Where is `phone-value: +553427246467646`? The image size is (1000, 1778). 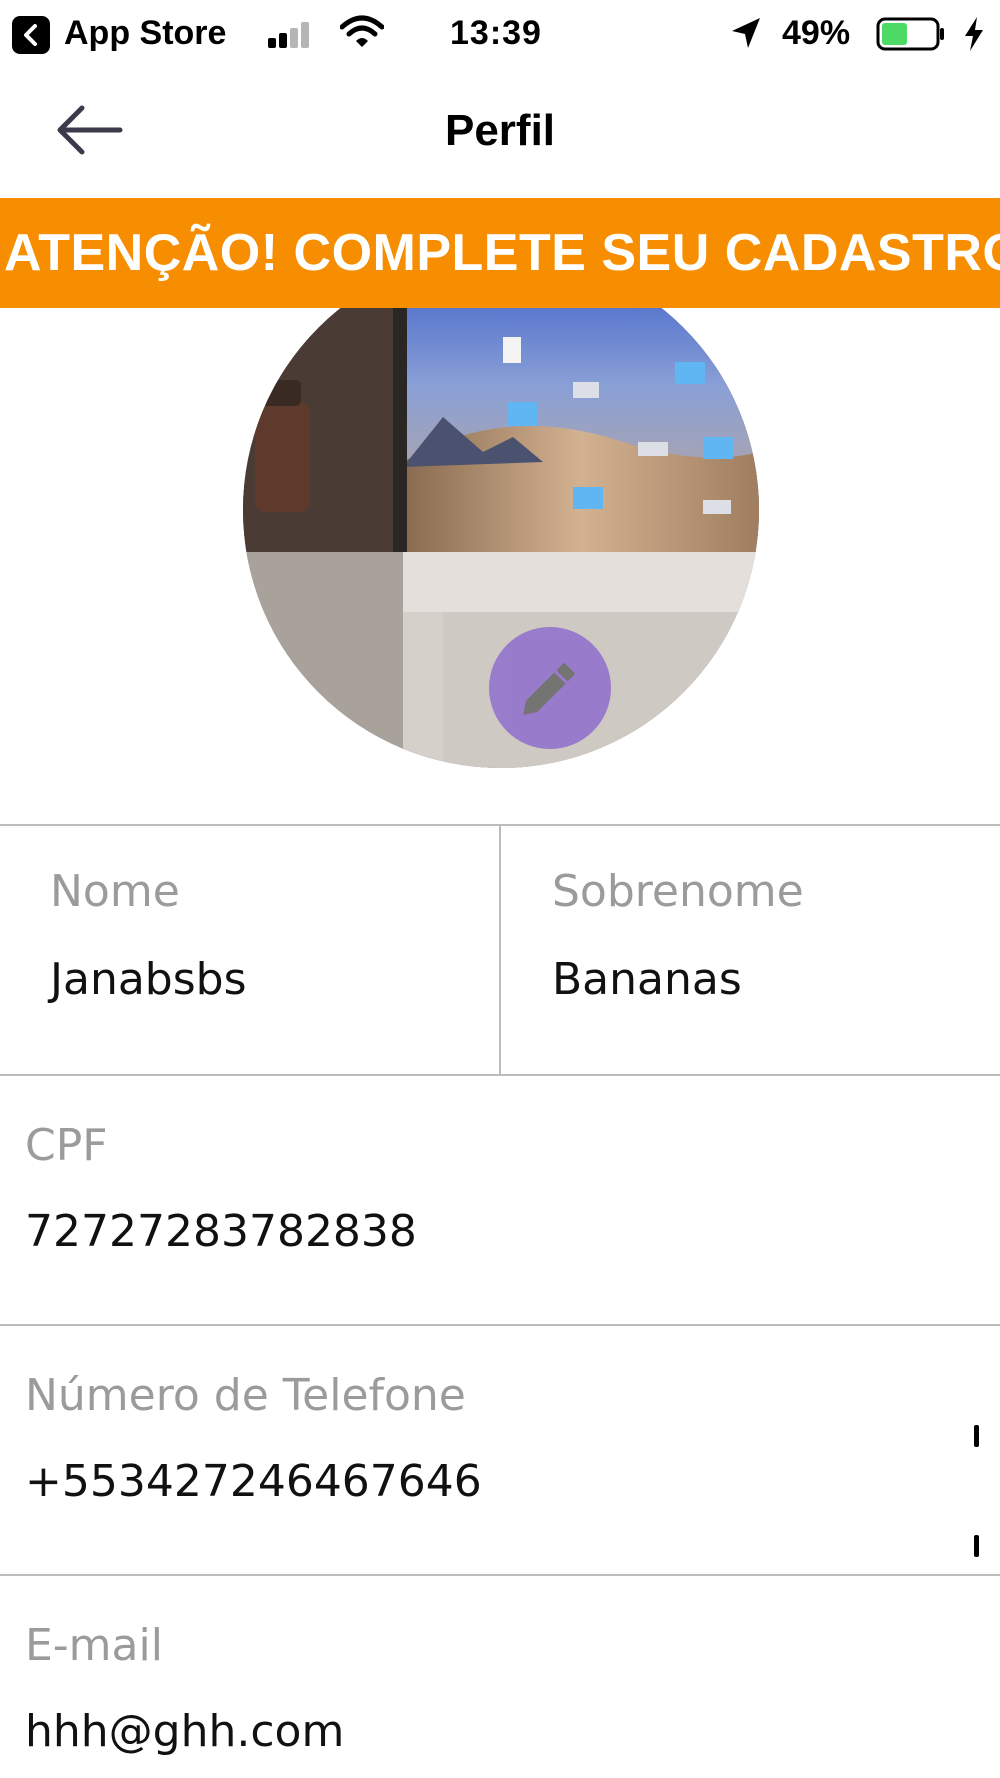 phone-value: +553427246467646 is located at coordinates (253, 1481).